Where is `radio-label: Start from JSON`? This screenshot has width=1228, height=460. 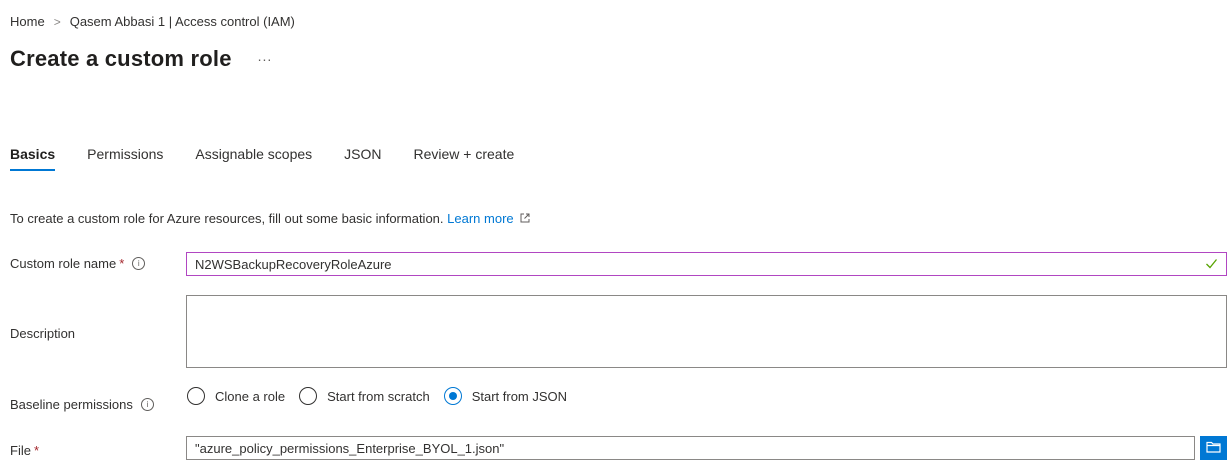 radio-label: Start from JSON is located at coordinates (519, 396).